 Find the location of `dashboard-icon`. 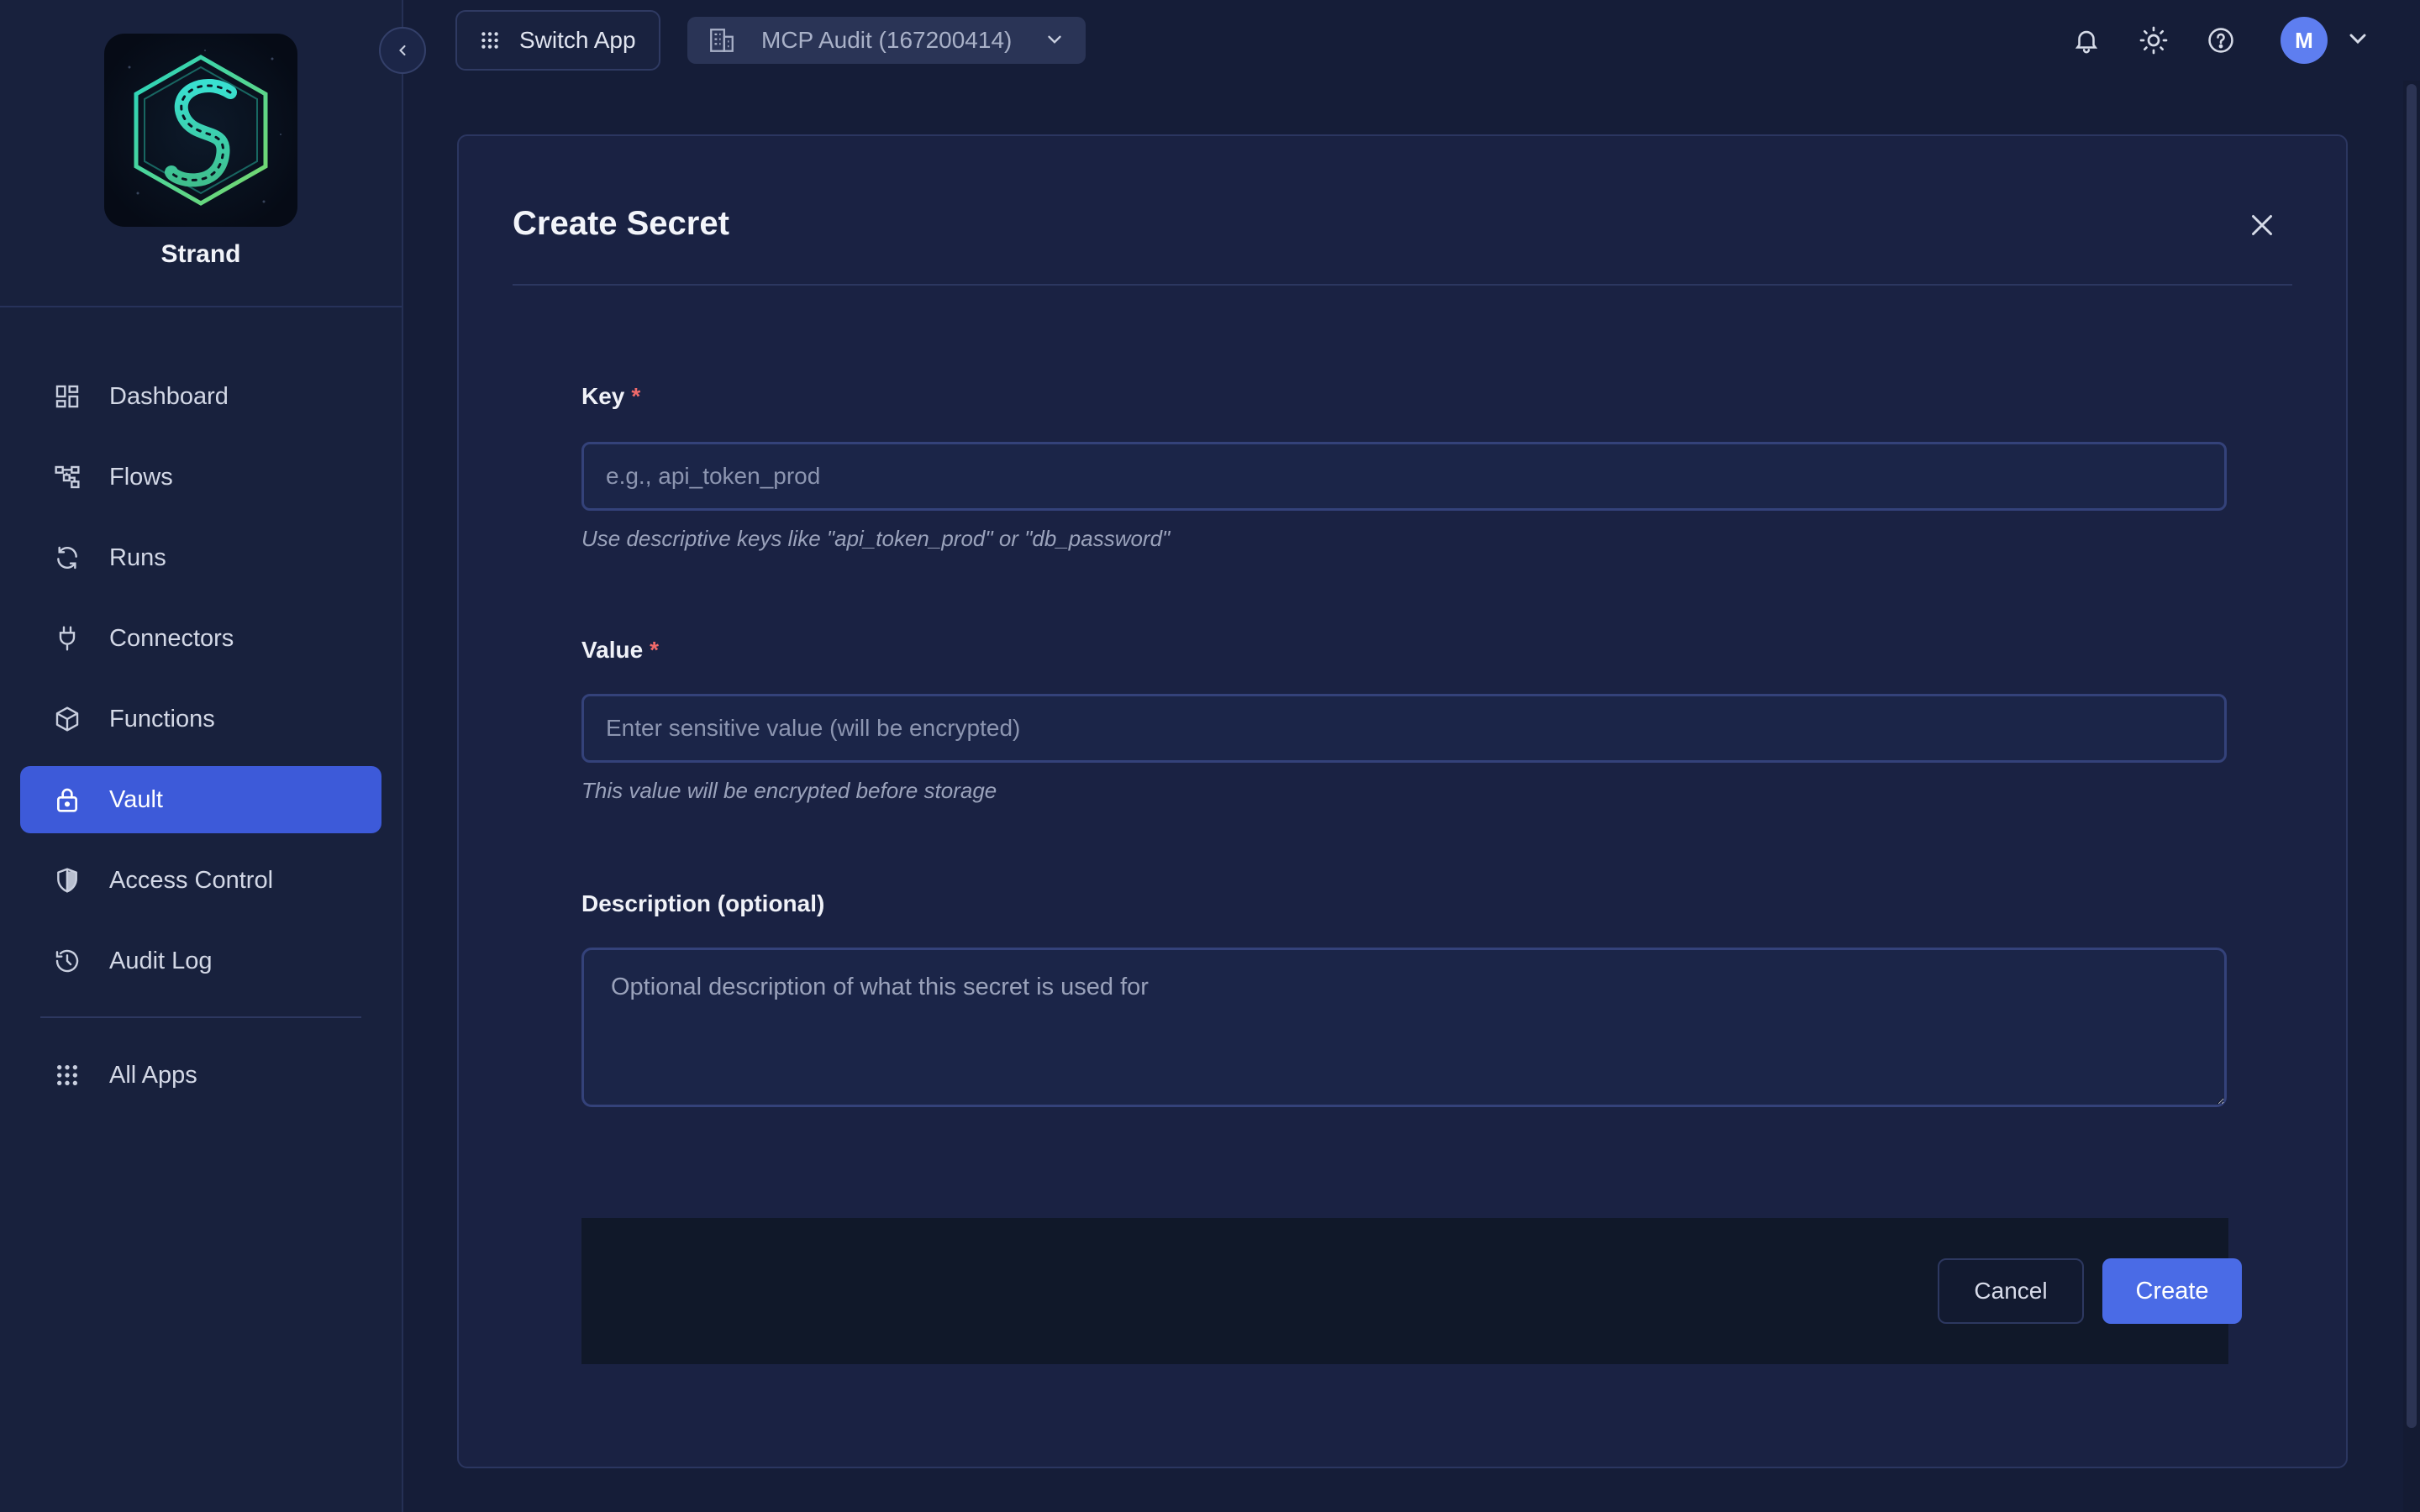

dashboard-icon is located at coordinates (67, 396).